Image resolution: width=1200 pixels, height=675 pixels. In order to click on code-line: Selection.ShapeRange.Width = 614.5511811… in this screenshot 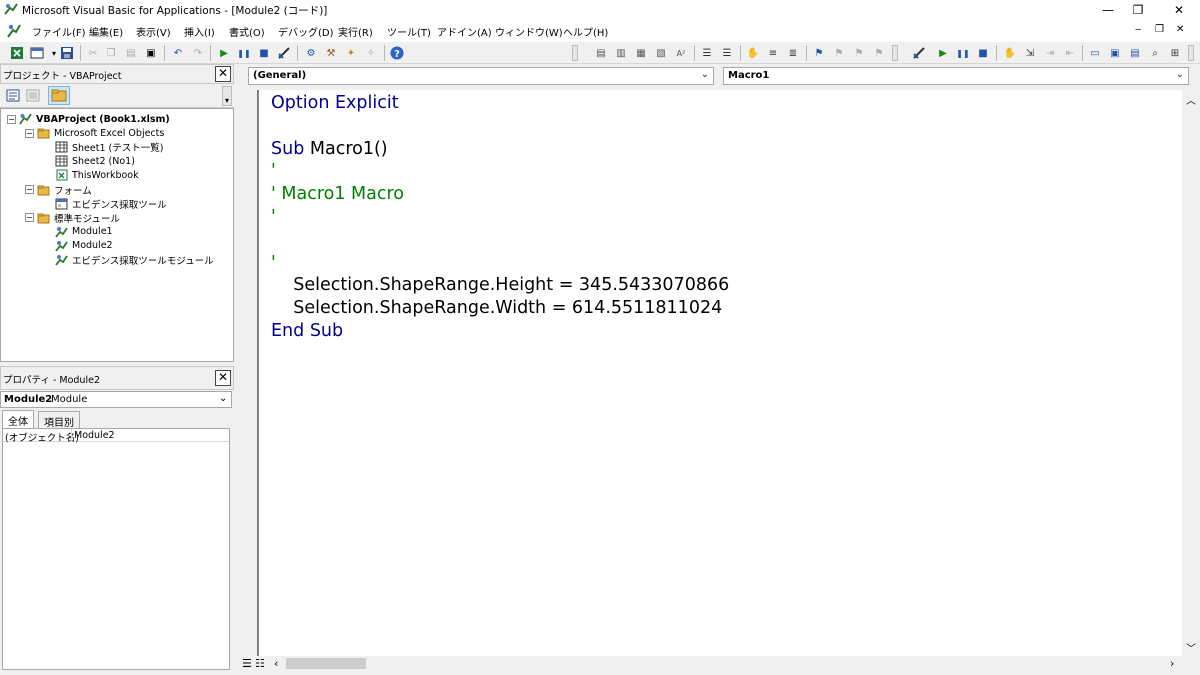, I will do `click(496, 308)`.